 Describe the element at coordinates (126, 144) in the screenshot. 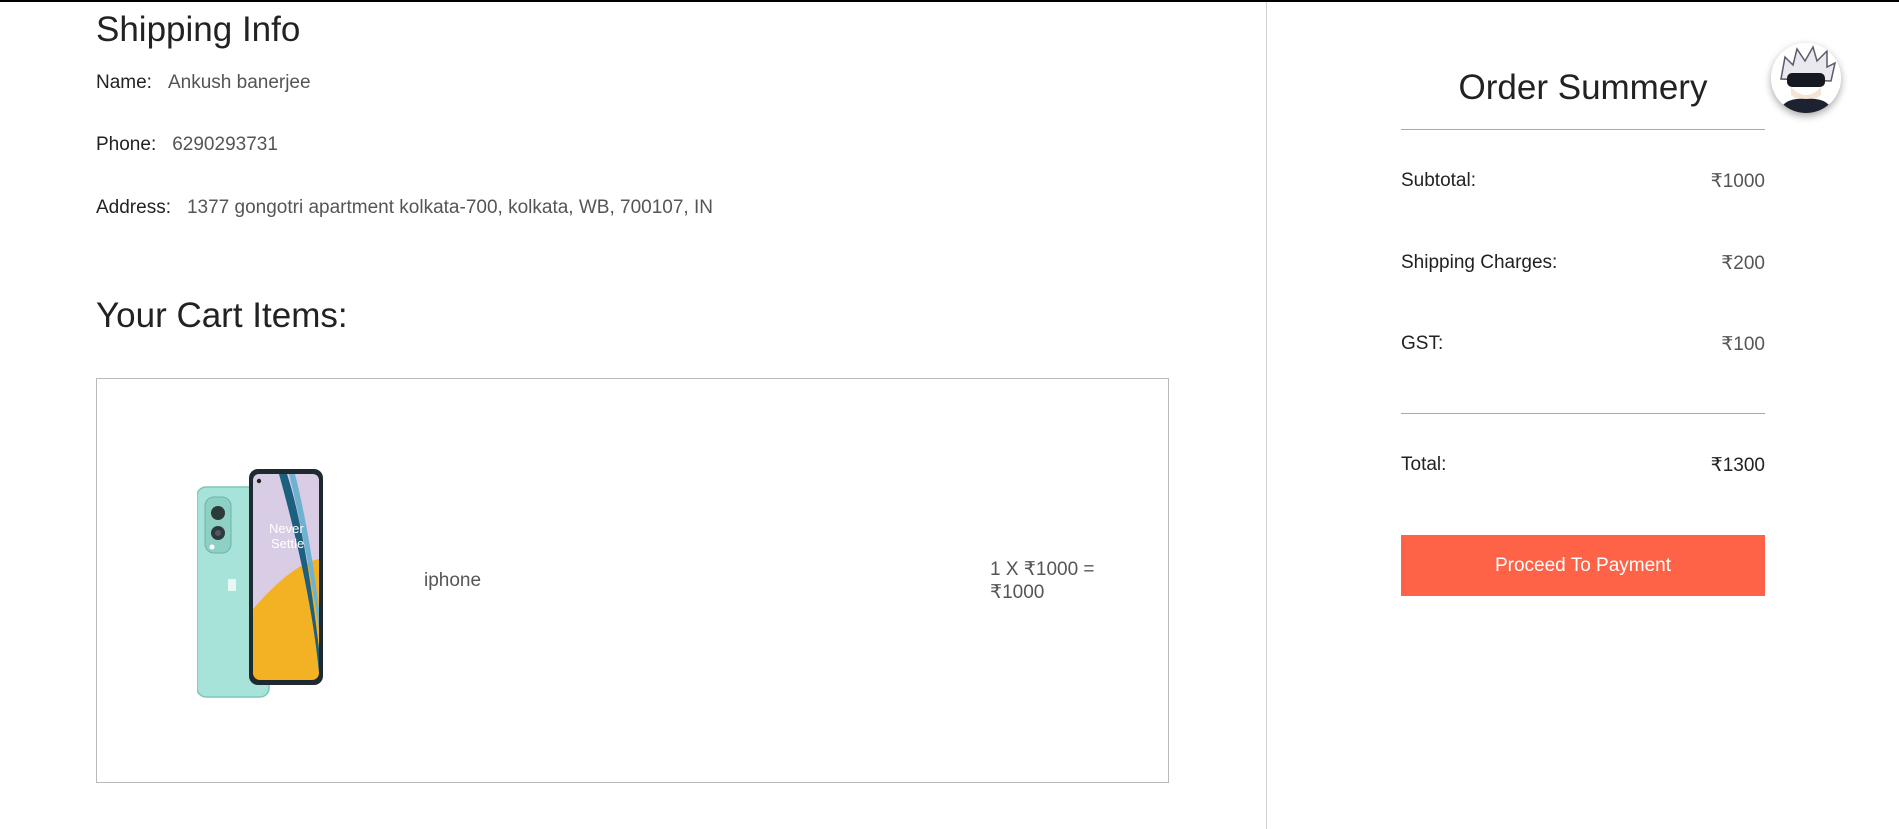

I see `phone-label: Phone:` at that location.